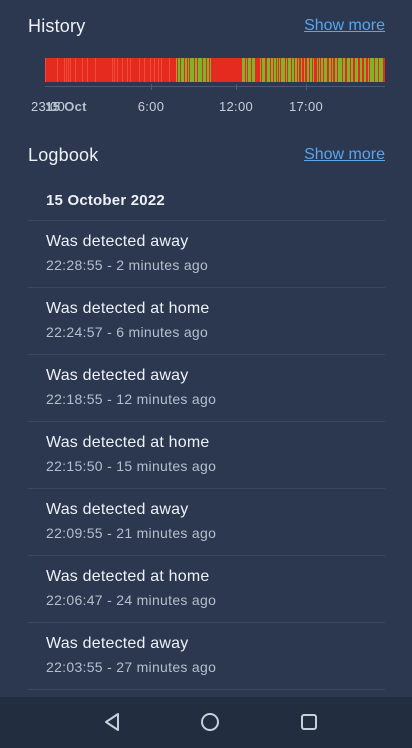 The image size is (412, 748). Describe the element at coordinates (236, 106) in the screenshot. I see `axis-label-12: 12:00` at that location.